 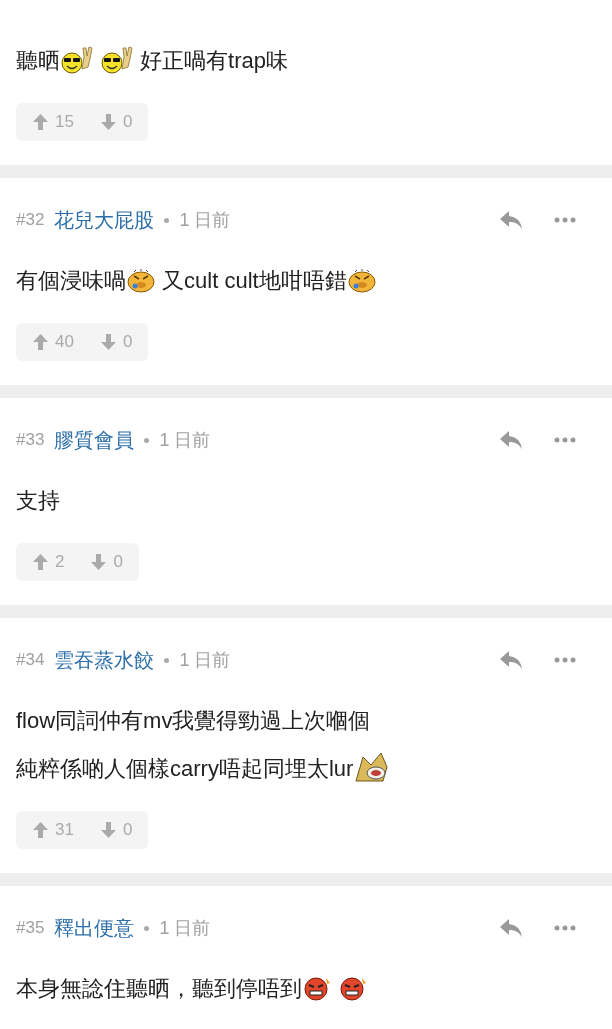 What do you see at coordinates (64, 830) in the screenshot?
I see `upvote-count: 31` at bounding box center [64, 830].